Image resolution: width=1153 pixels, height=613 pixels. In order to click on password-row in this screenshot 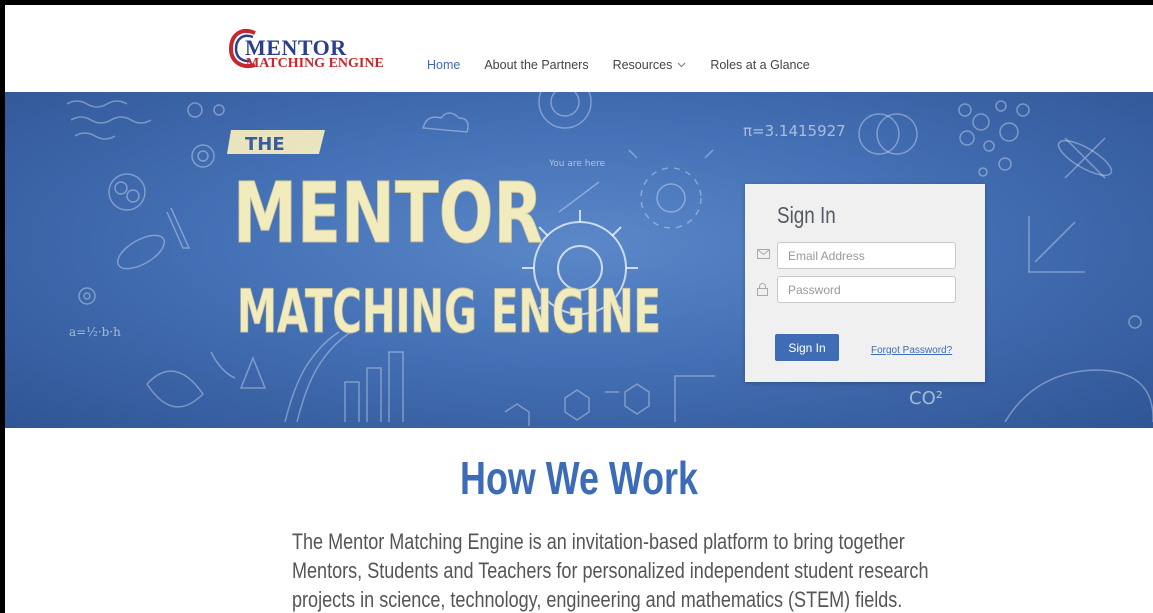, I will do `click(867, 290)`.